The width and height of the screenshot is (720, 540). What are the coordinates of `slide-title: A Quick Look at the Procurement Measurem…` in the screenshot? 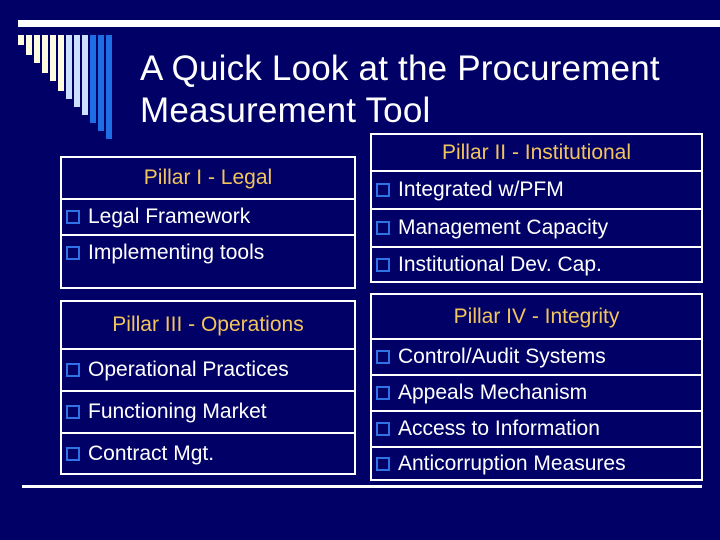 It's located at (400, 90).